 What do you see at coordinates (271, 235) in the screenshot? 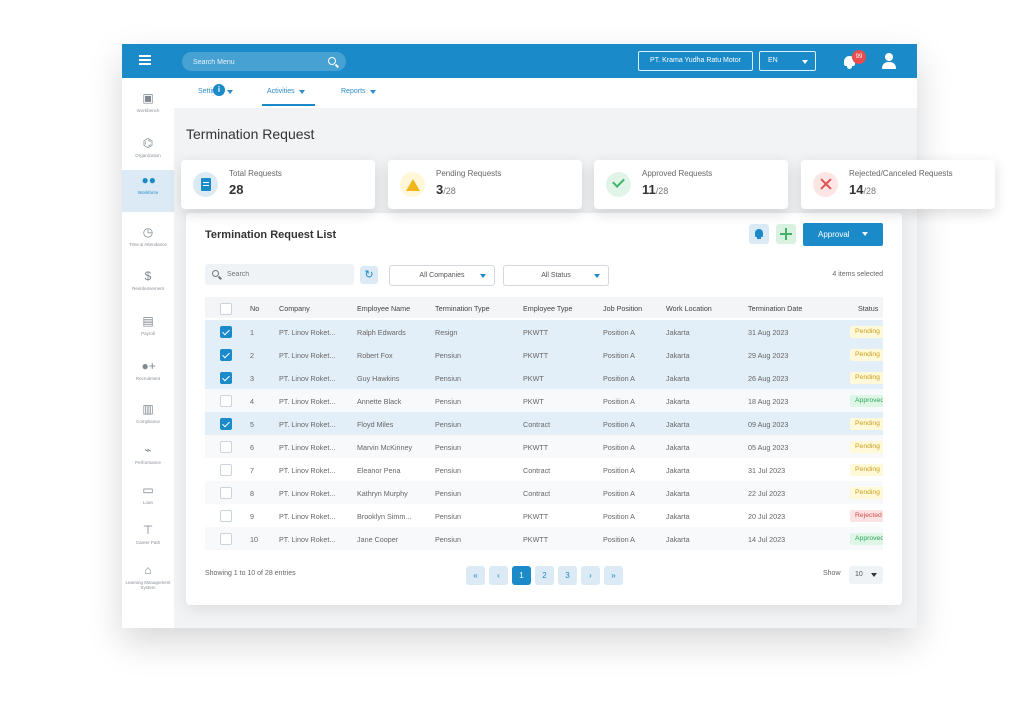
I see `list-title: Termination Request List` at bounding box center [271, 235].